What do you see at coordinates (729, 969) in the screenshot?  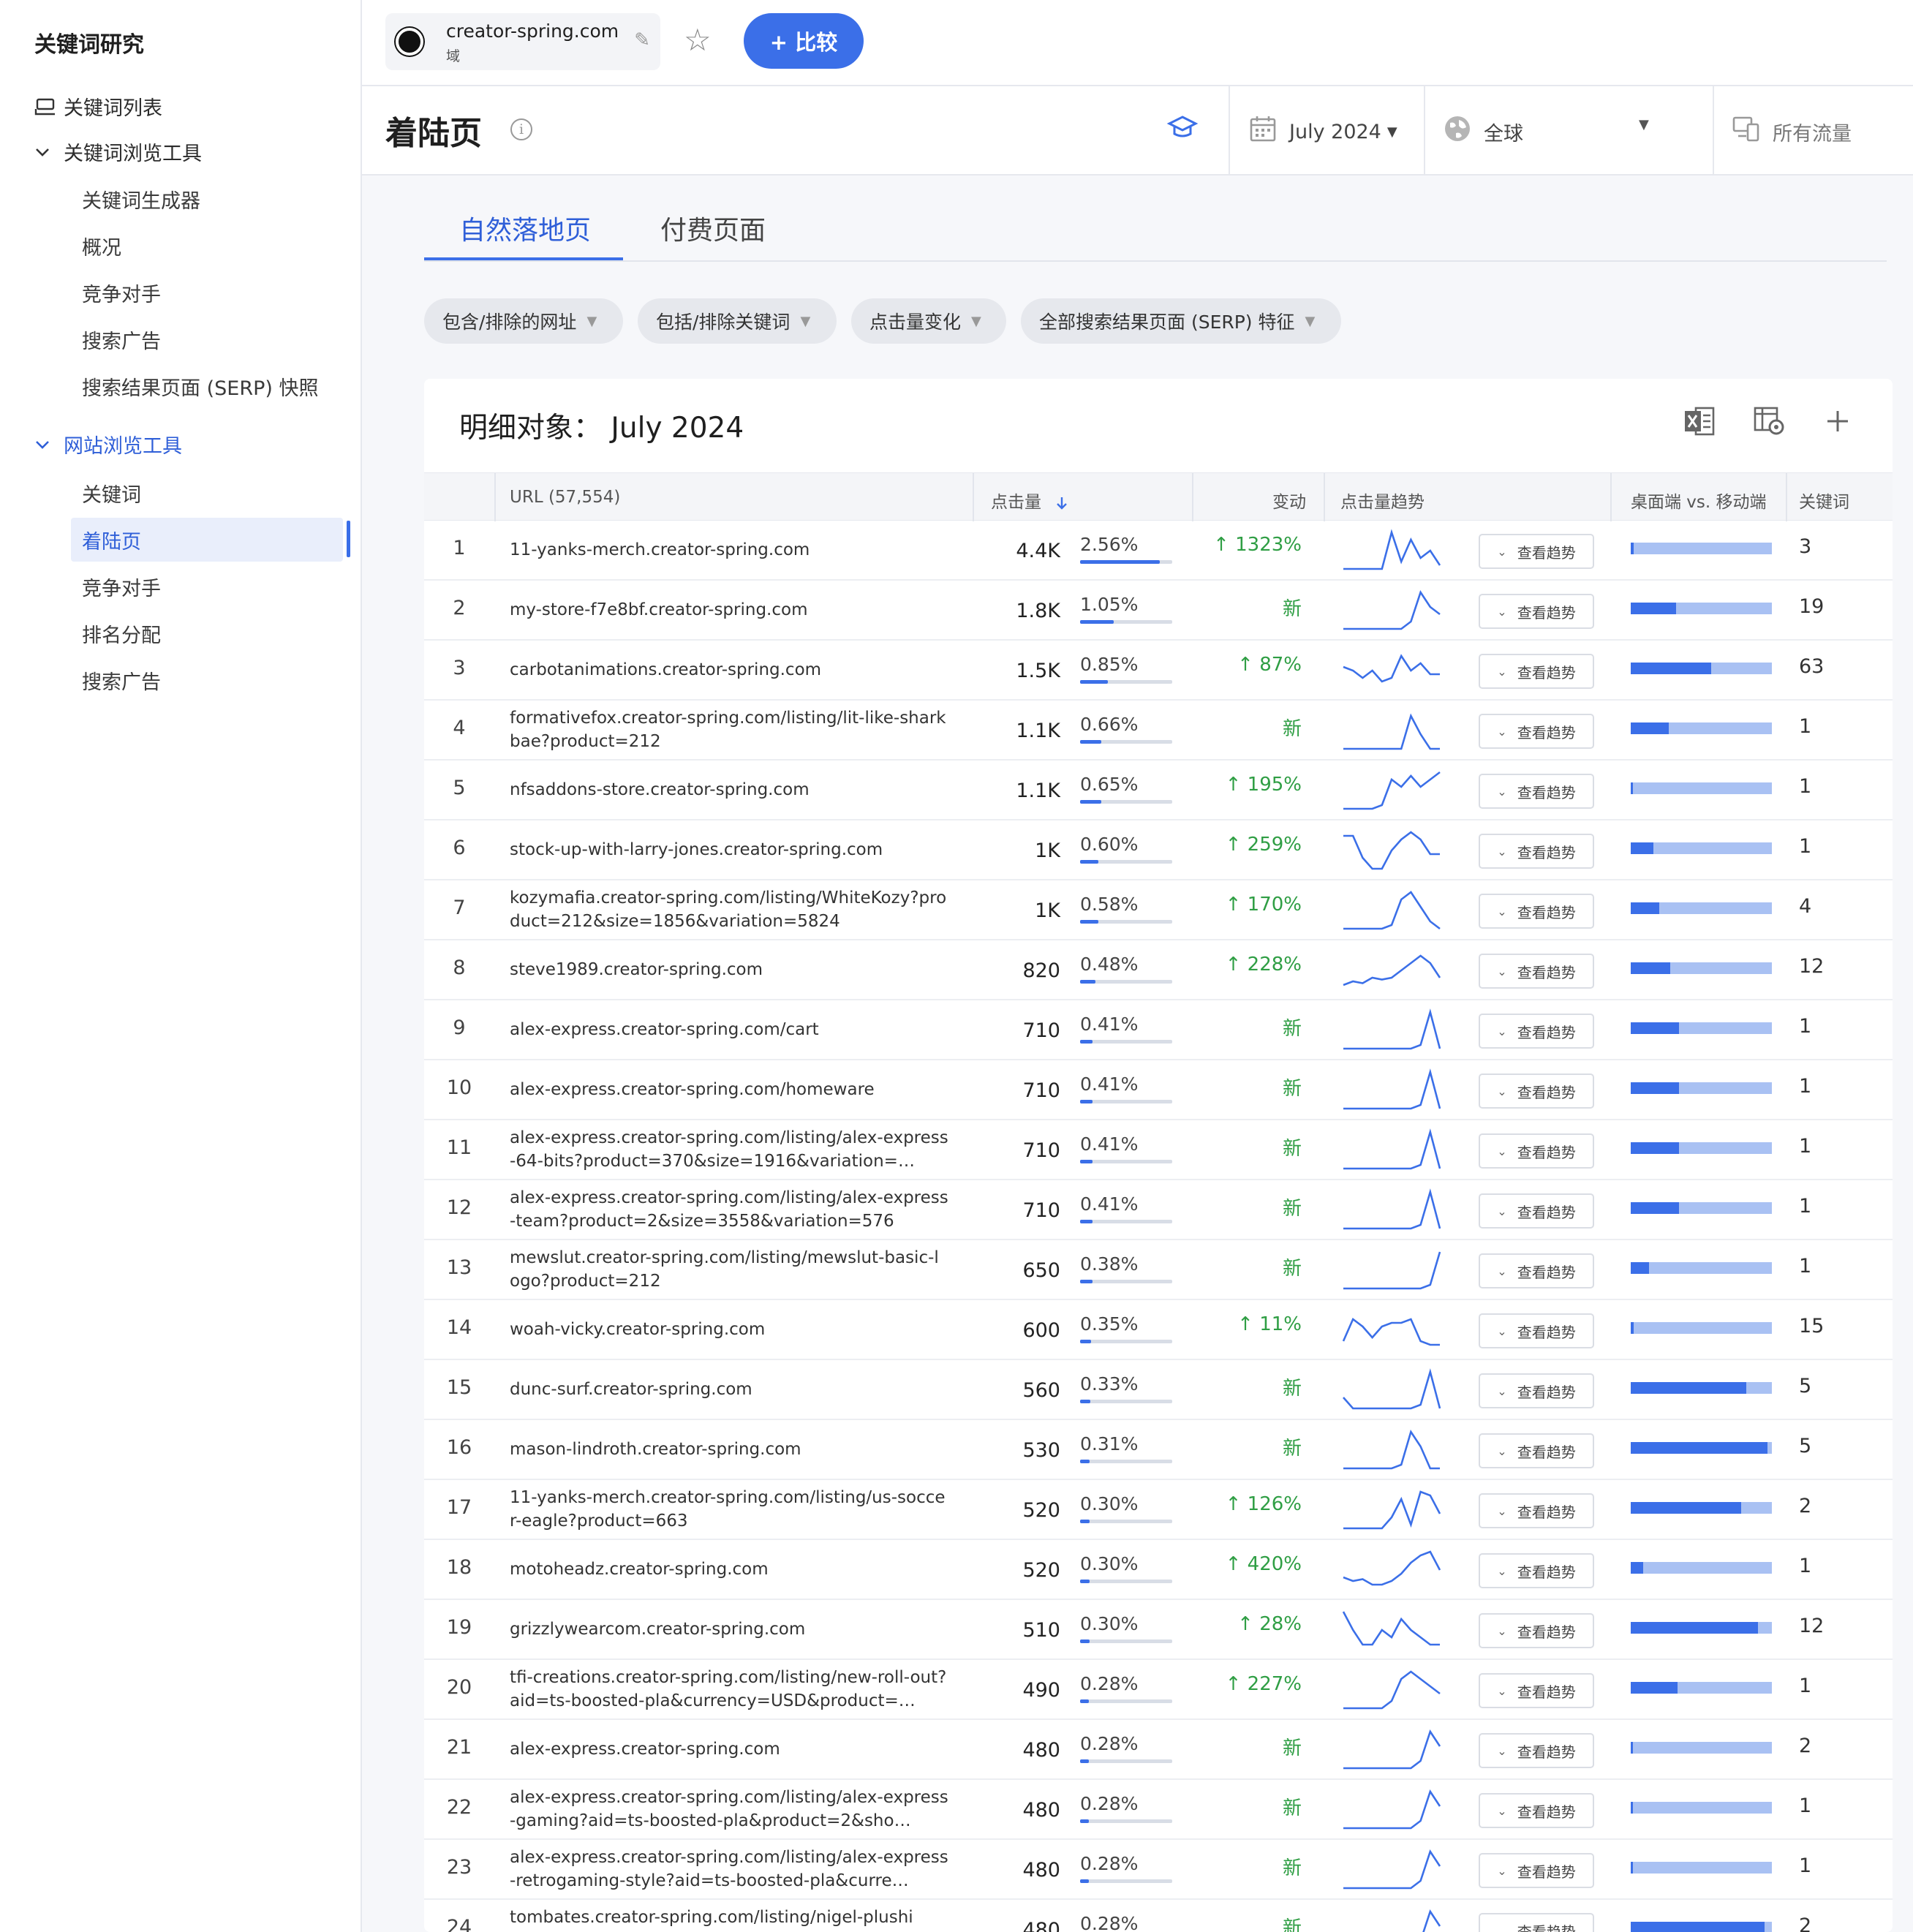 I see `row-url: steve1989.creator-spring.com` at bounding box center [729, 969].